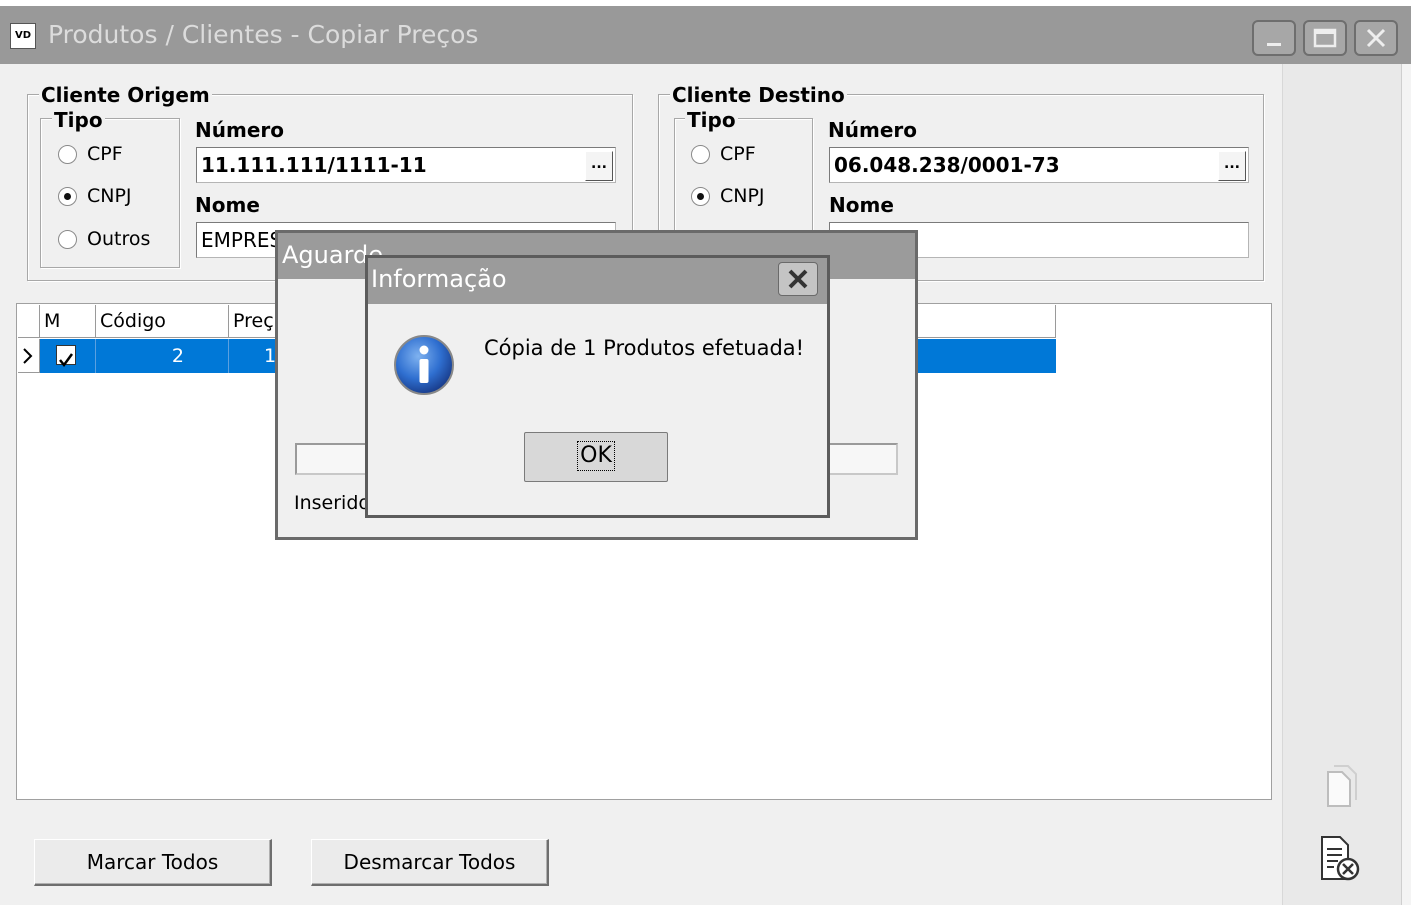 The image size is (1411, 905). I want to click on marcar-todos-button: Marcar Todos, so click(153, 862).